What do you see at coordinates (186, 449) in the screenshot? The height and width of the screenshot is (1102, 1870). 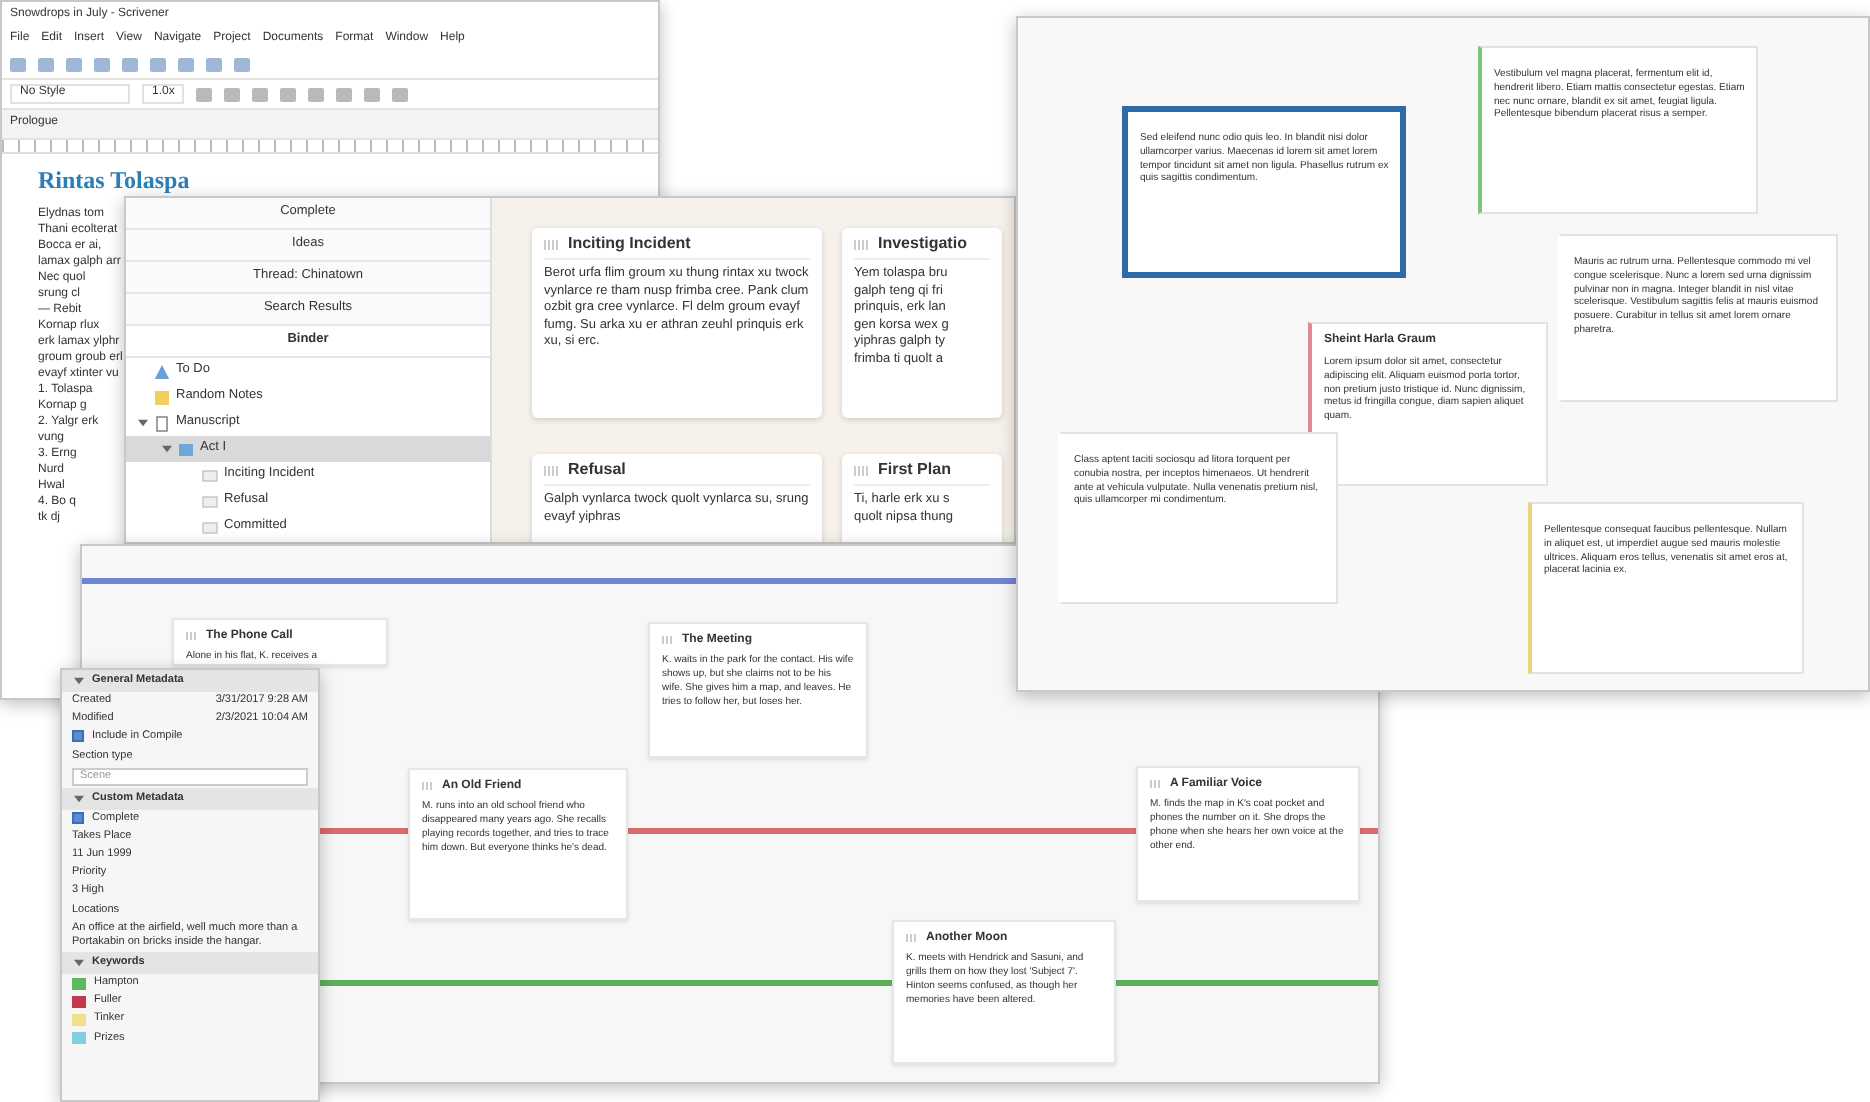 I see `folder-icon` at bounding box center [186, 449].